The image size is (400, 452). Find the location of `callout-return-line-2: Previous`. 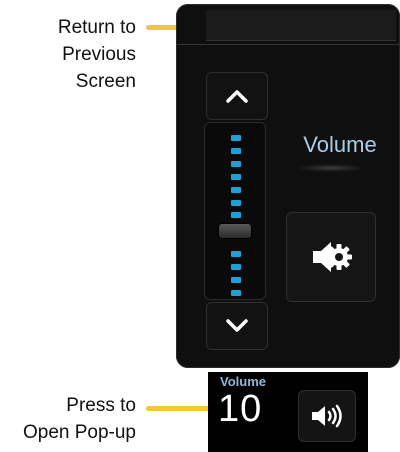

callout-return-line-2: Previous is located at coordinates (99, 54).